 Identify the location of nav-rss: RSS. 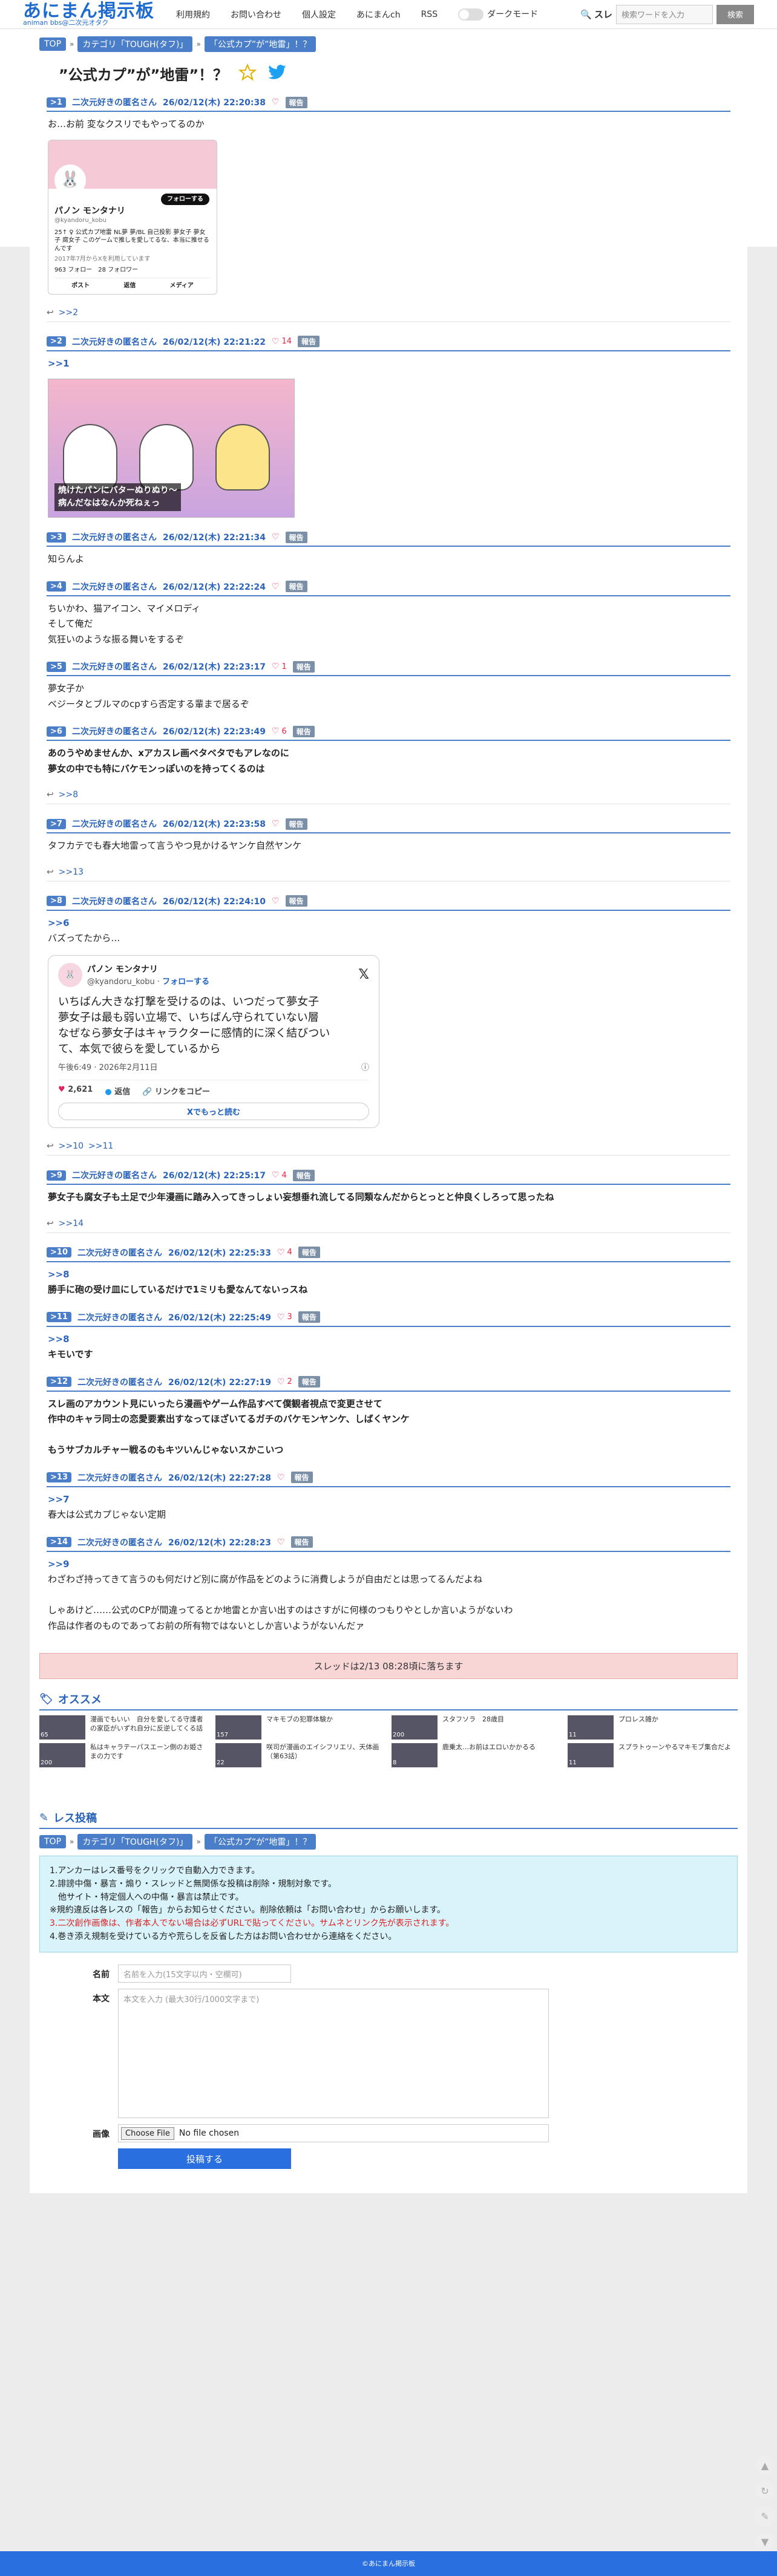
(429, 14).